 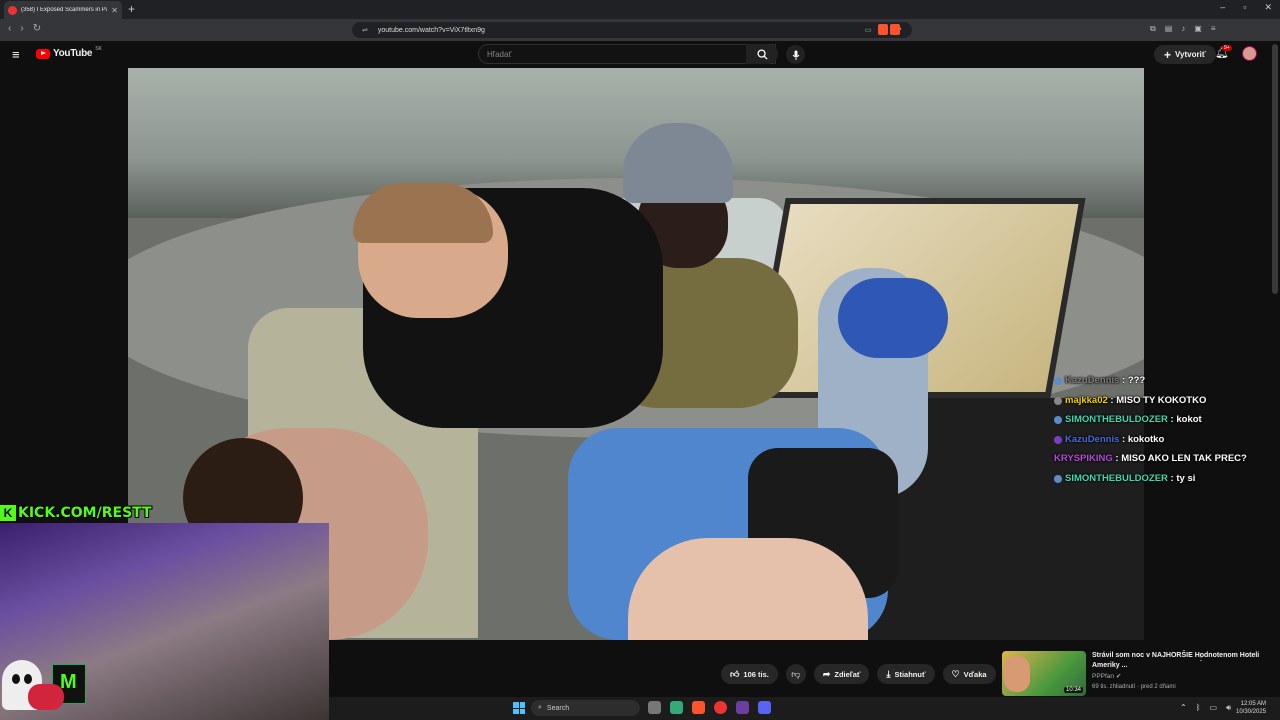 I want to click on thanks-button: ♡ Vďaka, so click(x=969, y=674).